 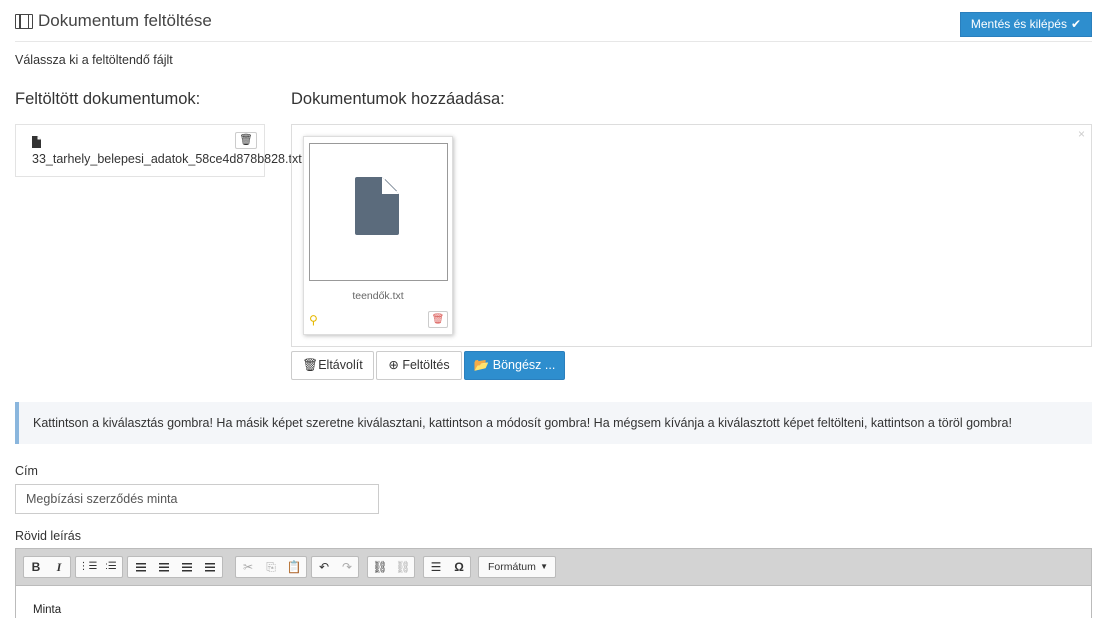 I want to click on file-preview-card: teendők.txt ⚲ 🗑, so click(x=378, y=235).